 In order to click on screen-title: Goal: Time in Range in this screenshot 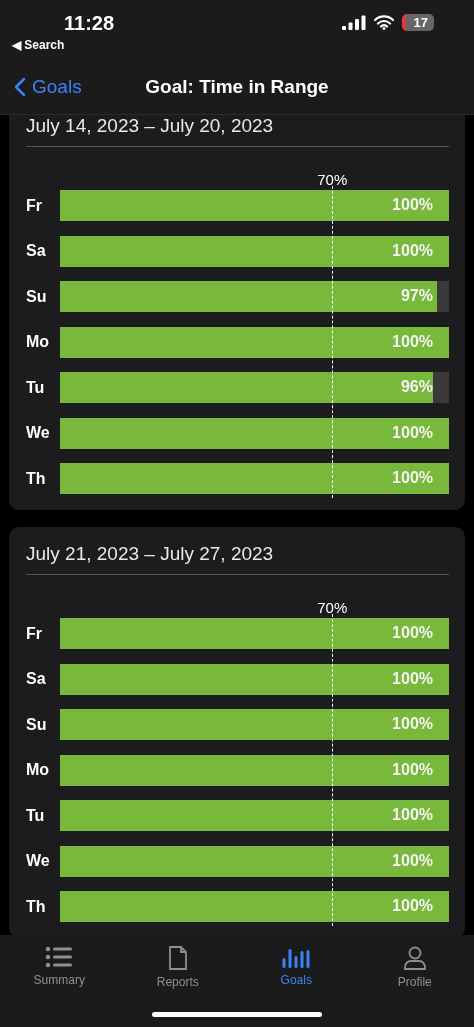, I will do `click(237, 87)`.